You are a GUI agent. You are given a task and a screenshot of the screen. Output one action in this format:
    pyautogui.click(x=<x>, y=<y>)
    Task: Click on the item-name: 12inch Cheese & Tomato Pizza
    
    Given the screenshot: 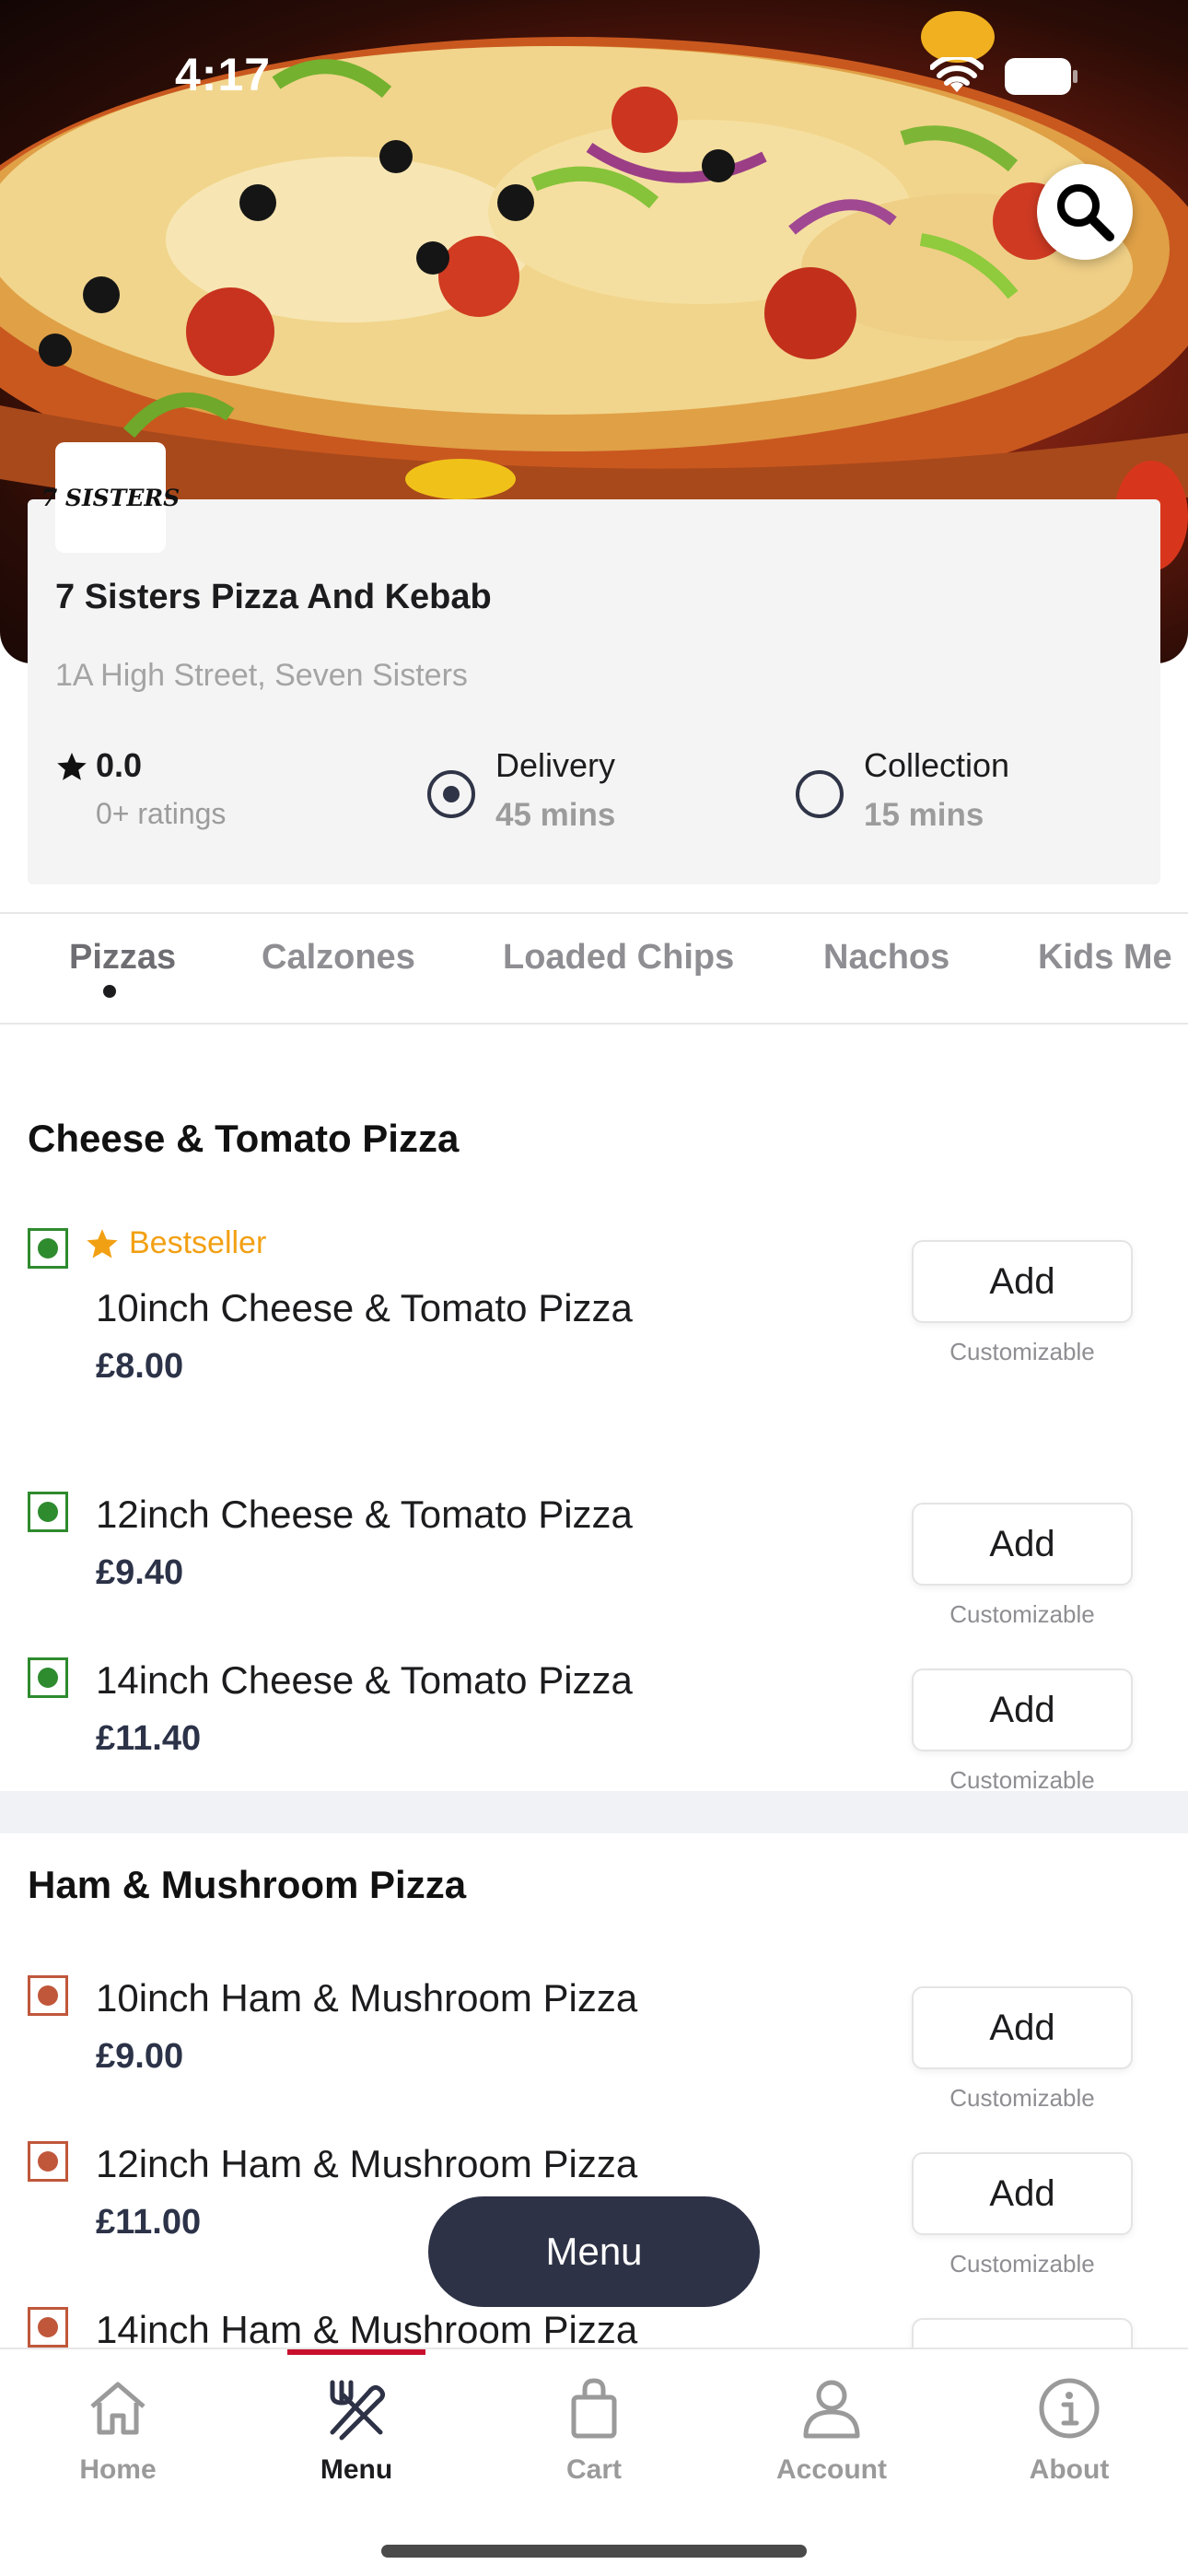 What is the action you would take?
    pyautogui.click(x=364, y=1514)
    